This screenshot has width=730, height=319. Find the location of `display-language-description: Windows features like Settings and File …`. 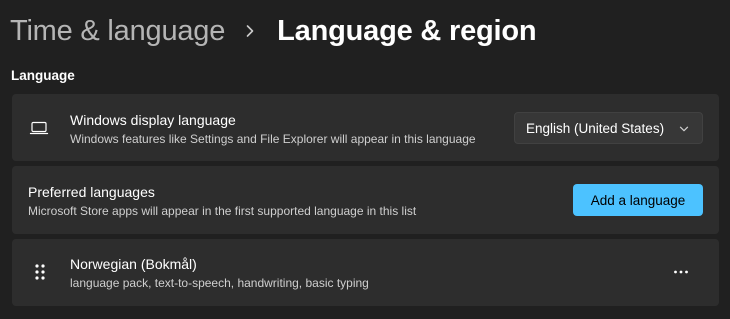

display-language-description: Windows features like Settings and File … is located at coordinates (273, 139).